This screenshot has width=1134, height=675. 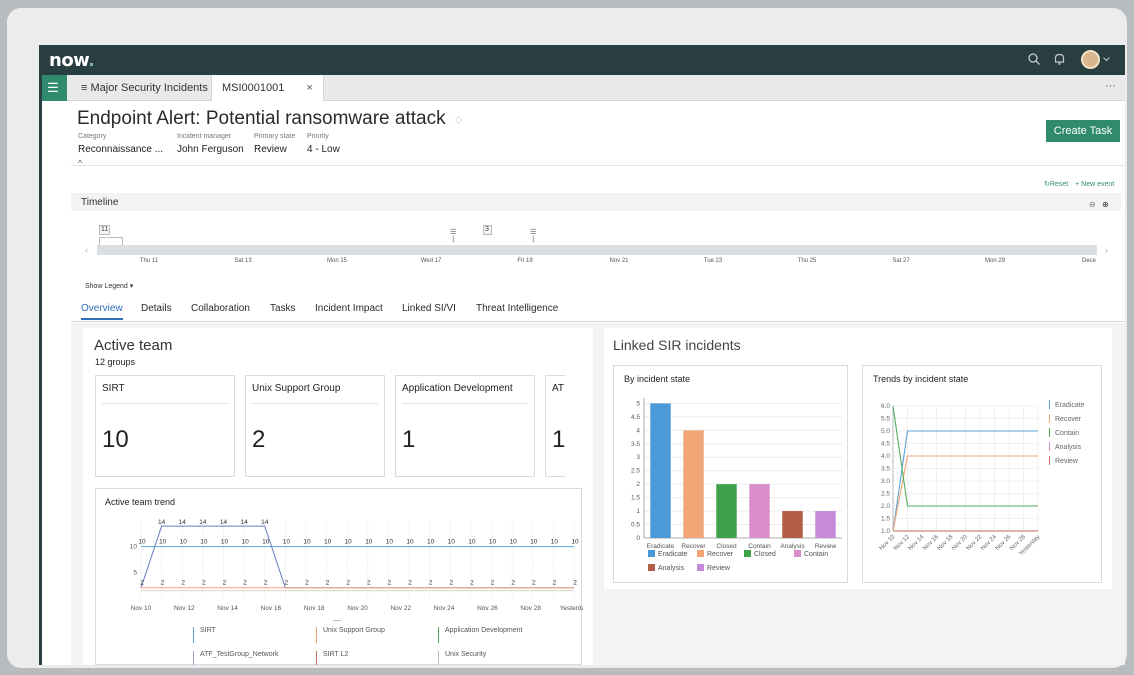 I want to click on create-task-button: Create Task, so click(x=1083, y=131).